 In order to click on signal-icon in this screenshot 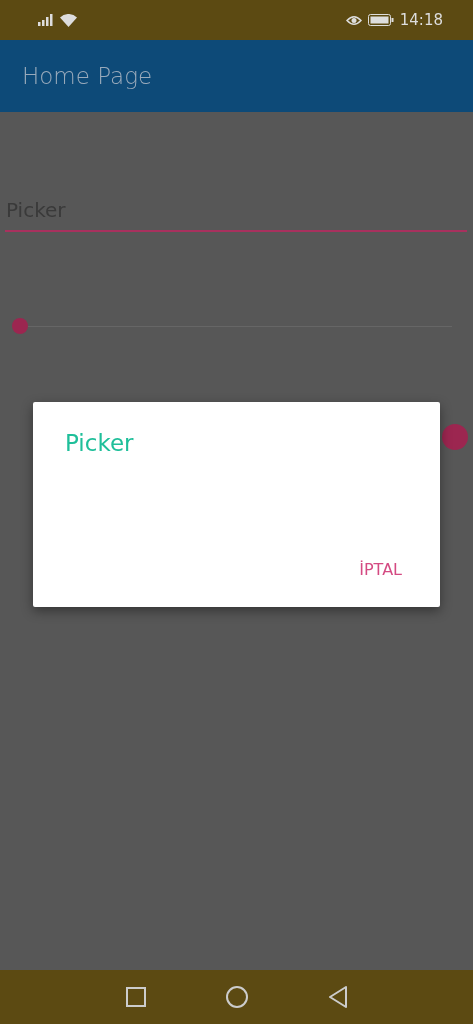, I will do `click(46, 20)`.